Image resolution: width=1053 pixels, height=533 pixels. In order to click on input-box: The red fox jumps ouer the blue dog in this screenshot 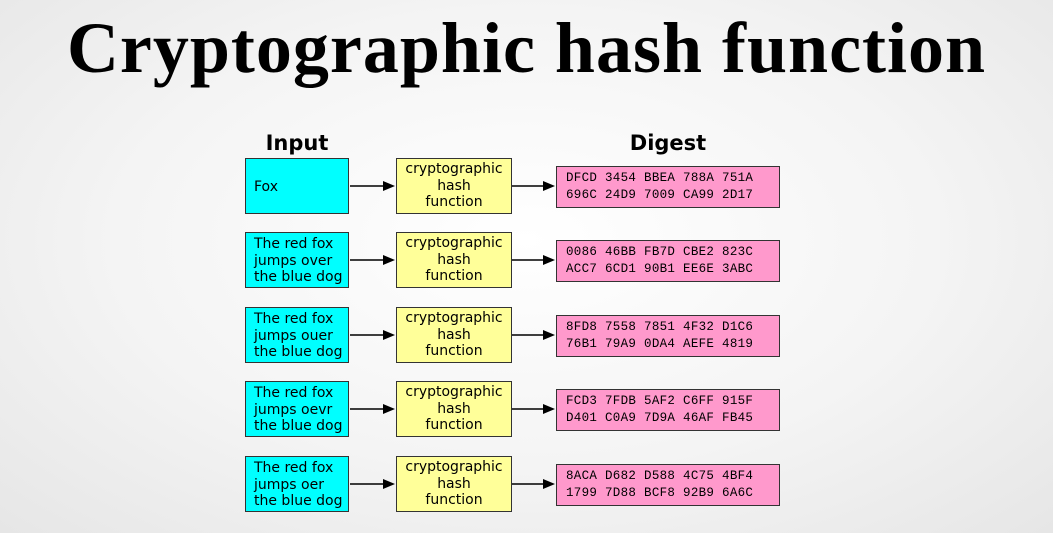, I will do `click(297, 335)`.